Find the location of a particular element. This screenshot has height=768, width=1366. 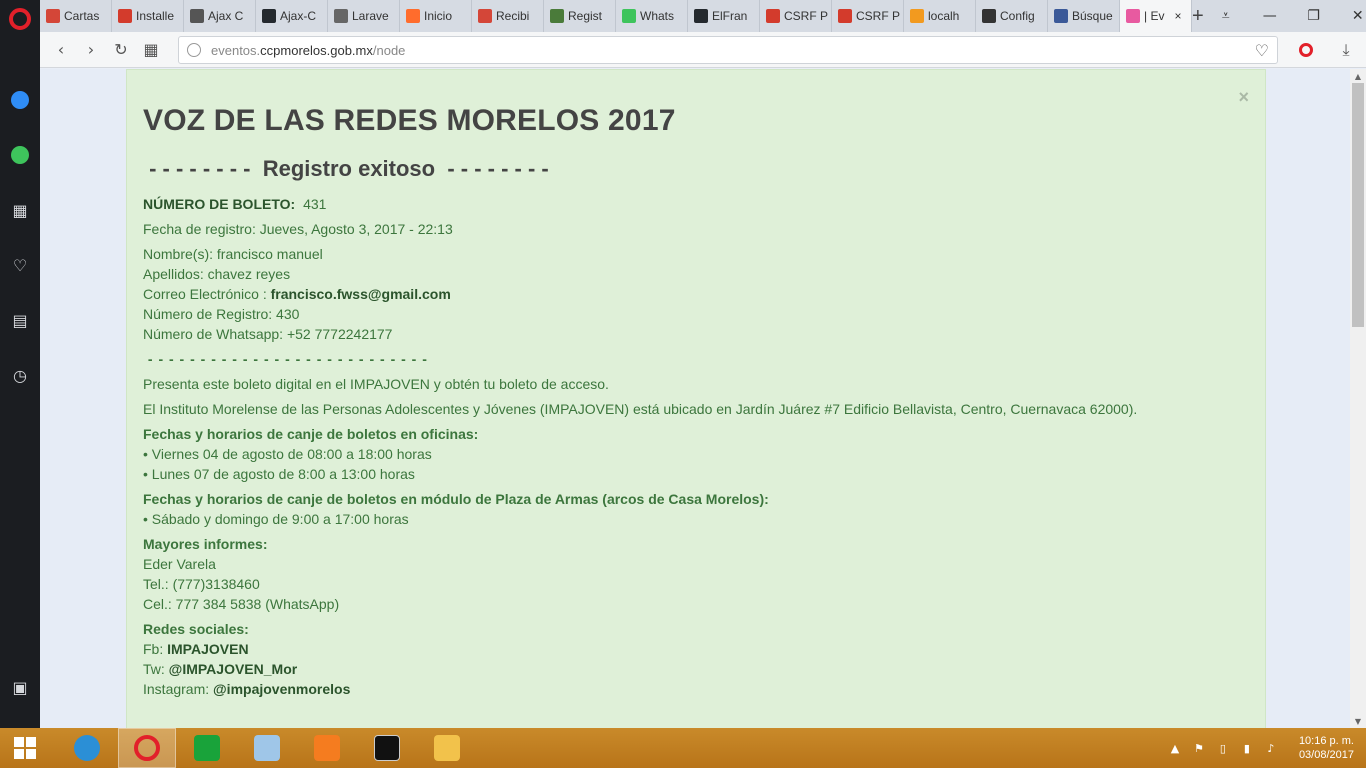

flag-icon: ⚑ is located at coordinates (1199, 748).